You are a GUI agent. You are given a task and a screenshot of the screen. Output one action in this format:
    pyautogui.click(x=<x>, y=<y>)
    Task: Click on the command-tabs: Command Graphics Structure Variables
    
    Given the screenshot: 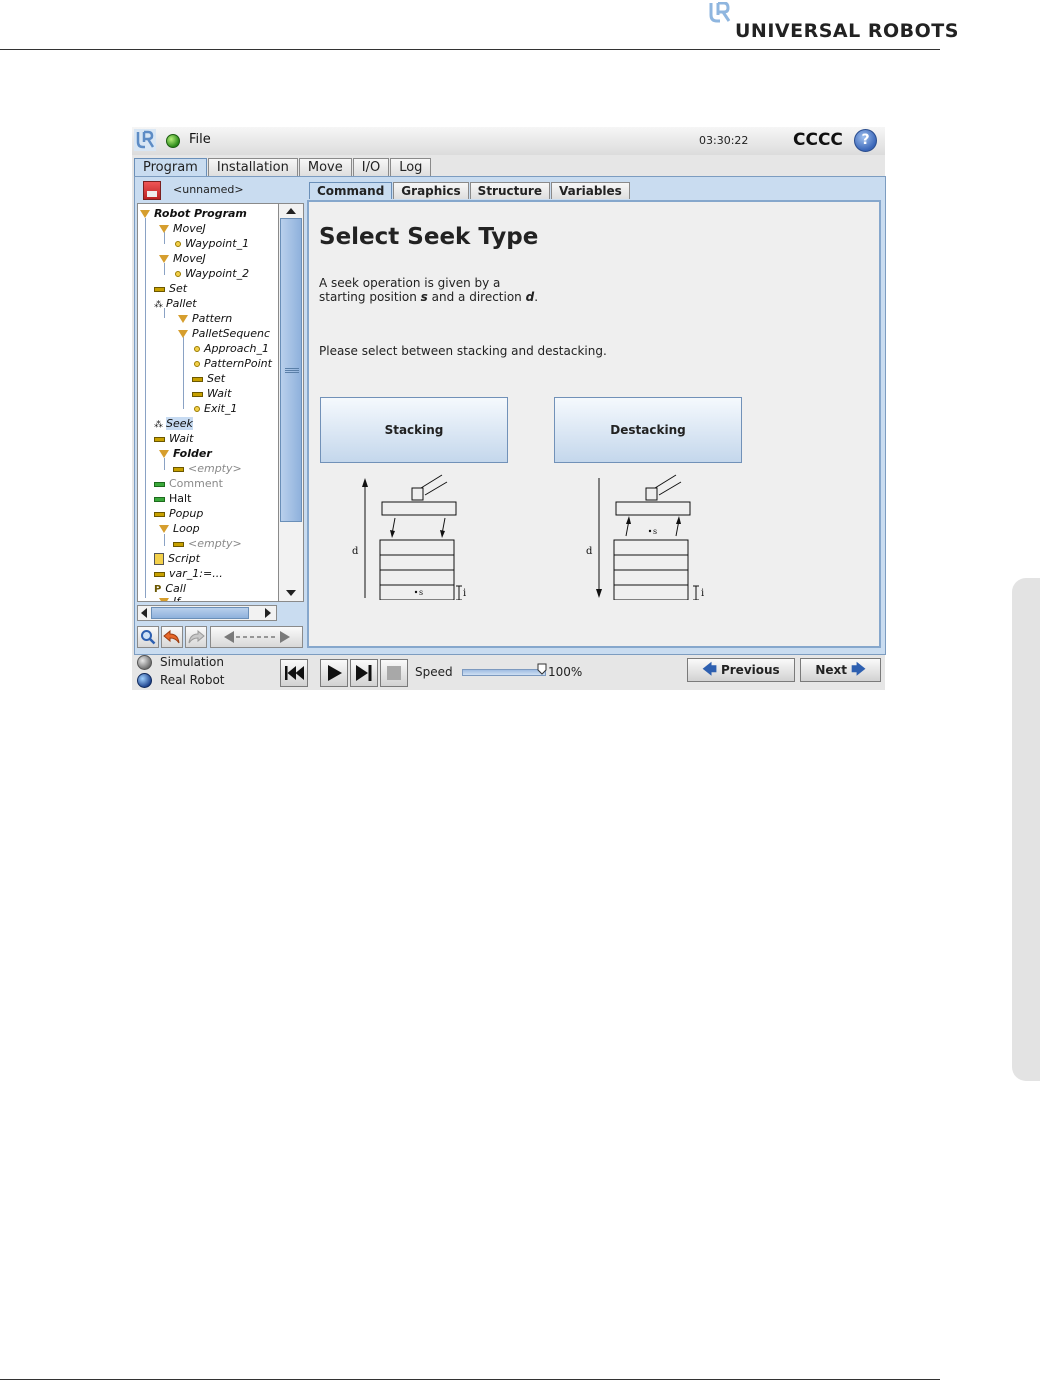 What is the action you would take?
    pyautogui.click(x=470, y=190)
    